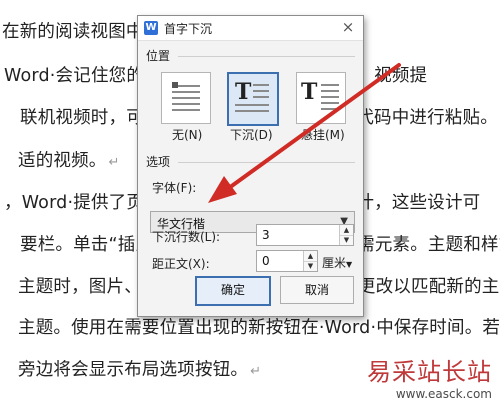 The height and width of the screenshot is (409, 500). I want to click on cancel-button: 取消, so click(317, 290).